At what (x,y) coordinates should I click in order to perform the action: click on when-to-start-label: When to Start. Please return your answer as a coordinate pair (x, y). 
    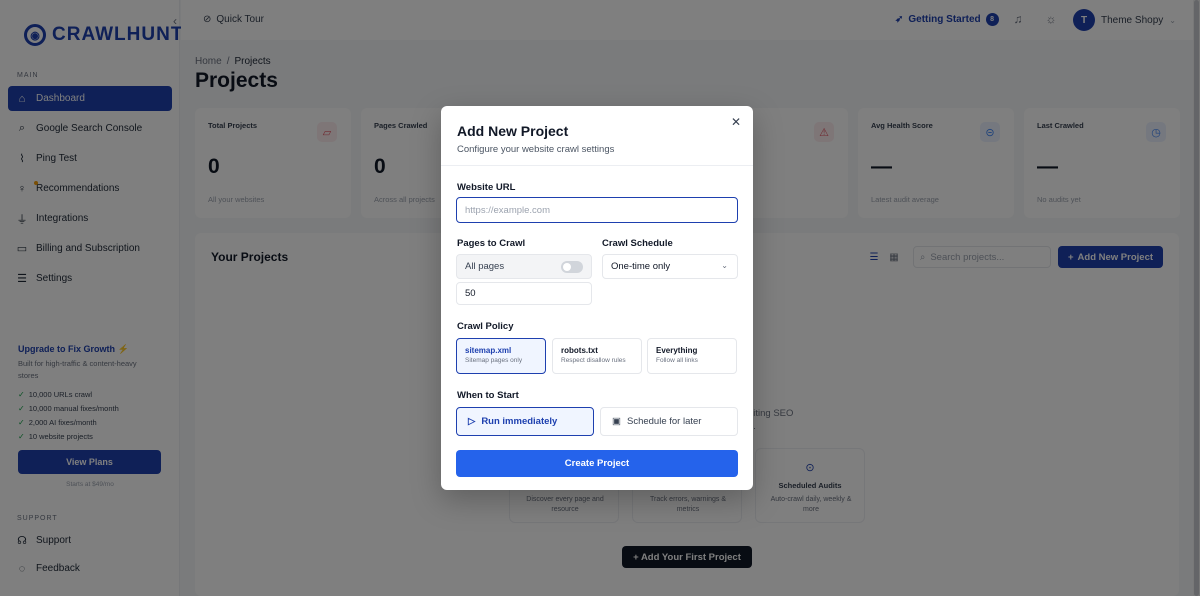
    Looking at the image, I should click on (488, 395).